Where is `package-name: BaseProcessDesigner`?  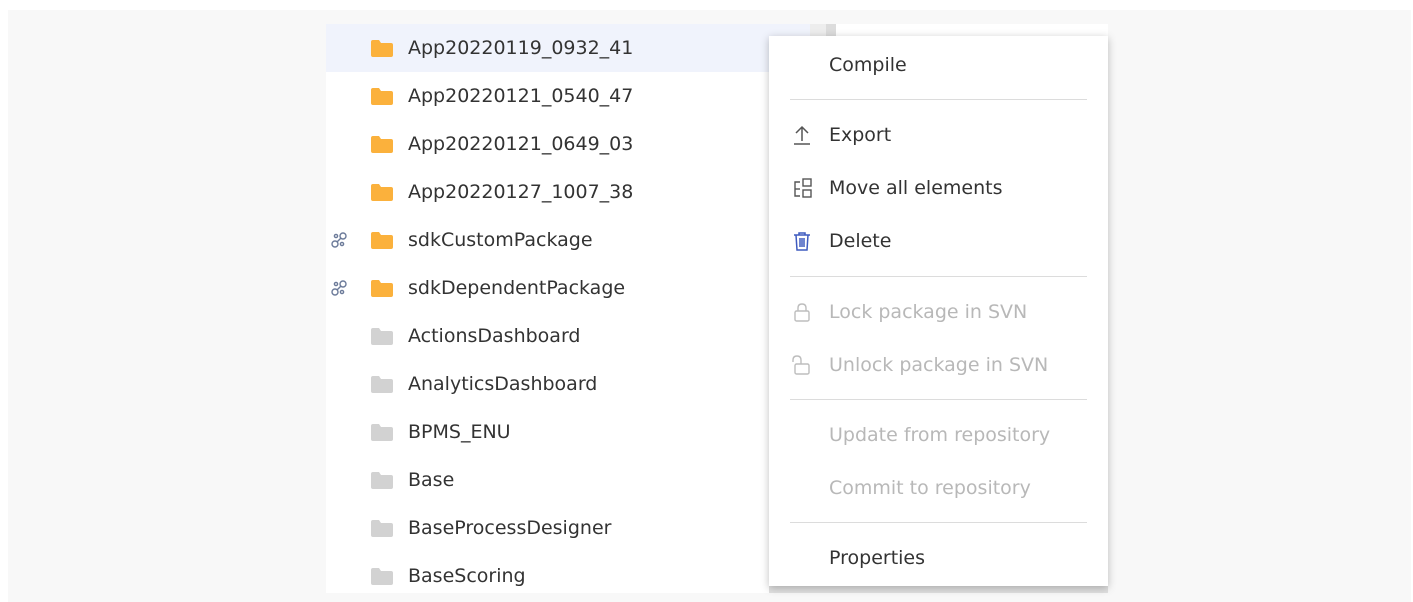 package-name: BaseProcessDesigner is located at coordinates (510, 528).